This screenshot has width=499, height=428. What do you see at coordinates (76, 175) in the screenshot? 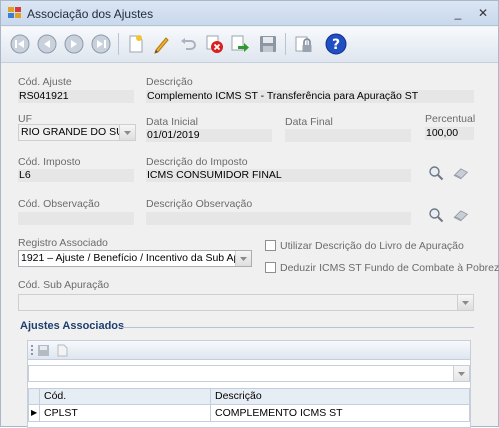
I see `cod-imposto-field: L6` at bounding box center [76, 175].